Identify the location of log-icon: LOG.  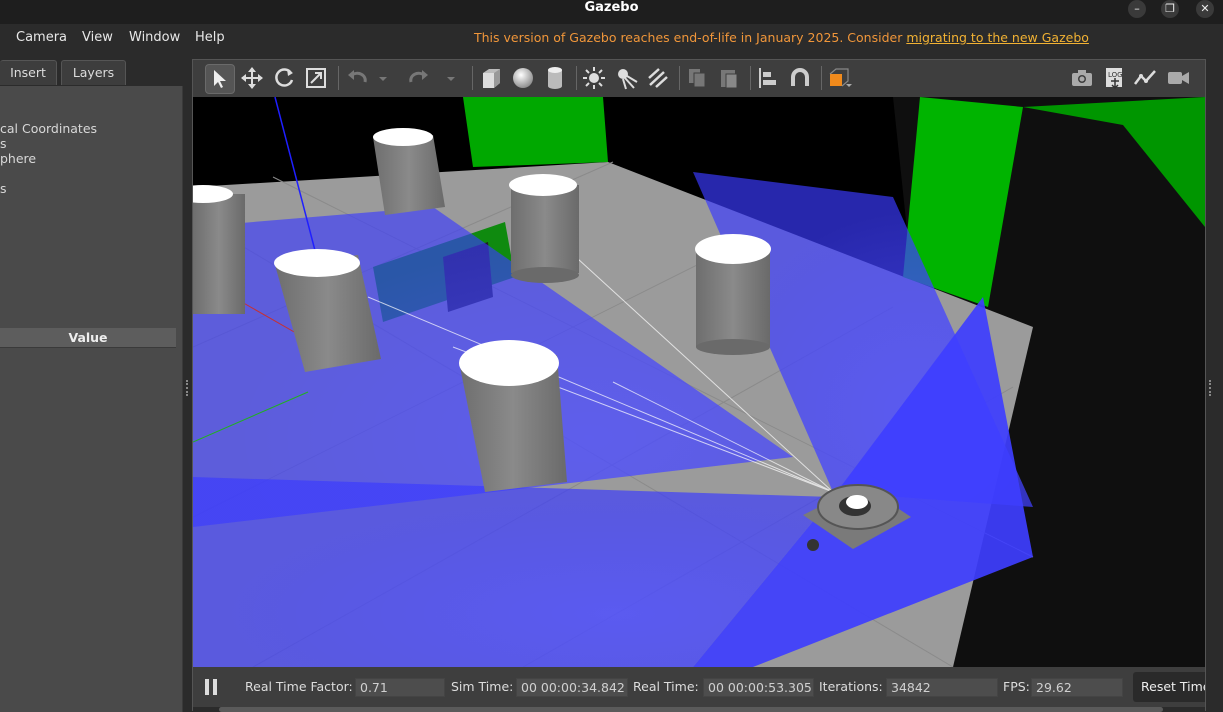
(1113, 78).